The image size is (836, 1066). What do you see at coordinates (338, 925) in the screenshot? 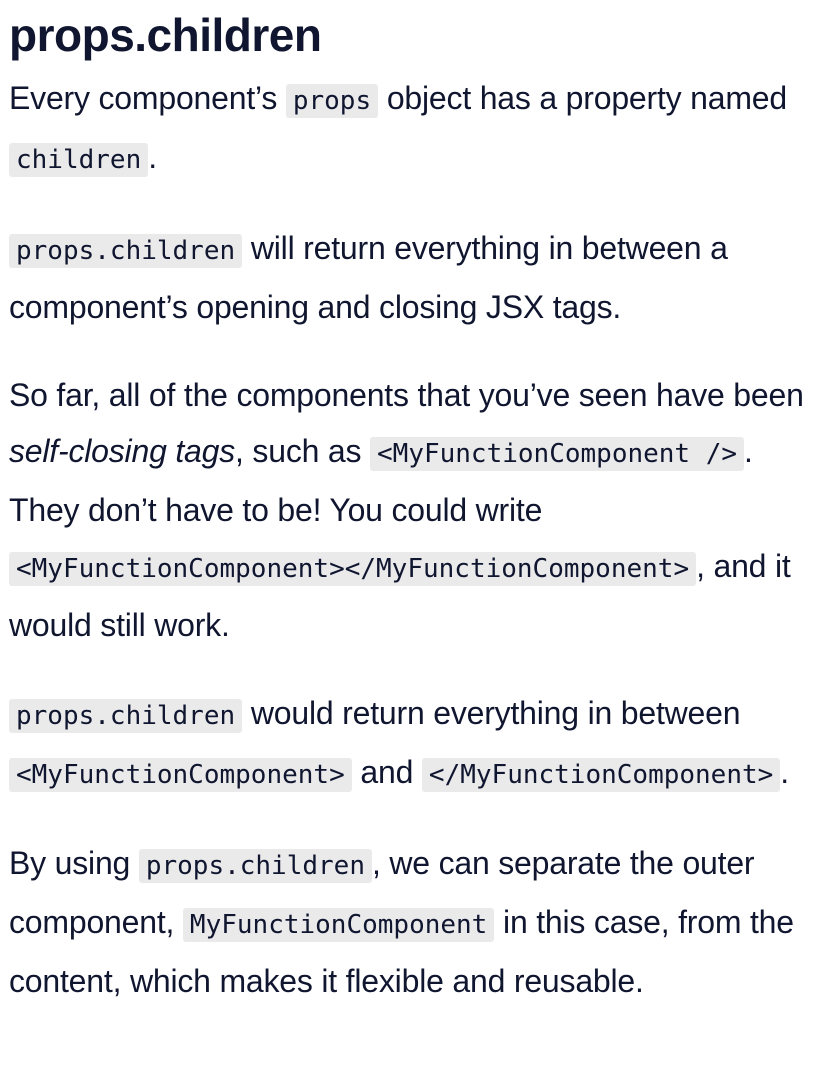
I see `inline-code: MyFunctionComponent` at bounding box center [338, 925].